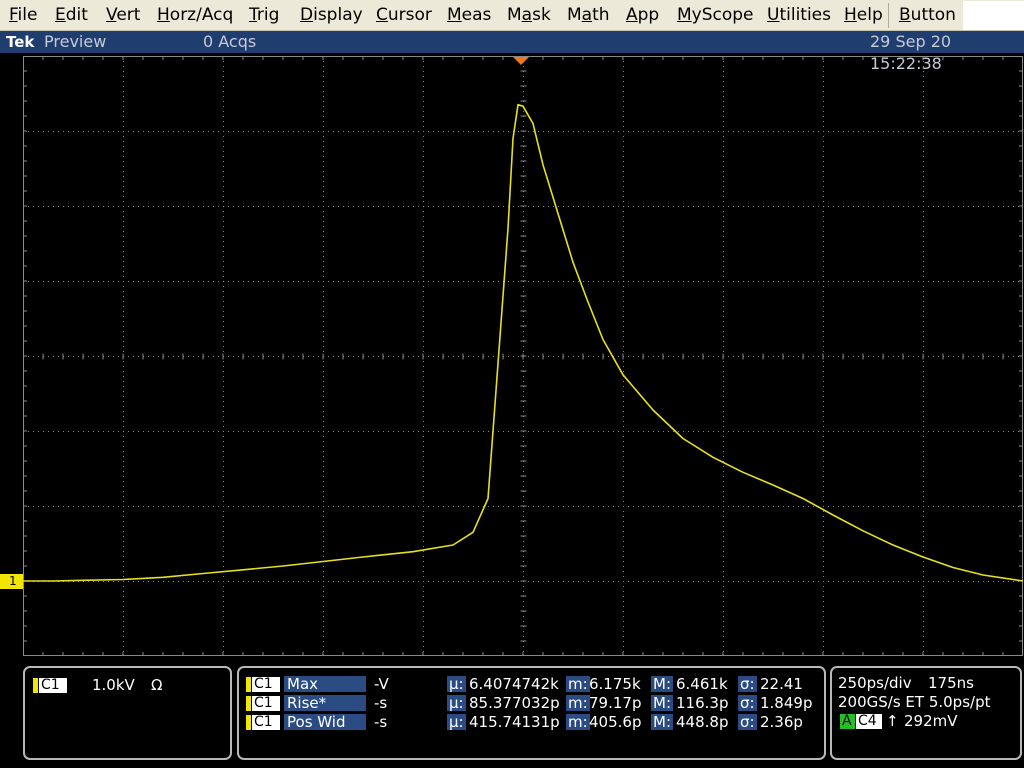 The image size is (1024, 768). I want to click on menu-item: Edit, so click(71, 15).